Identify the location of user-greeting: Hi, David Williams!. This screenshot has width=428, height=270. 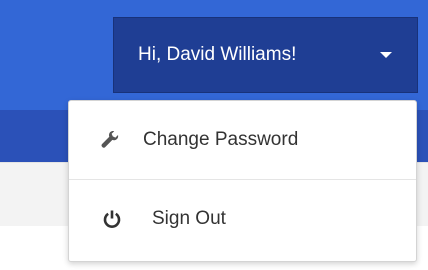
(217, 54).